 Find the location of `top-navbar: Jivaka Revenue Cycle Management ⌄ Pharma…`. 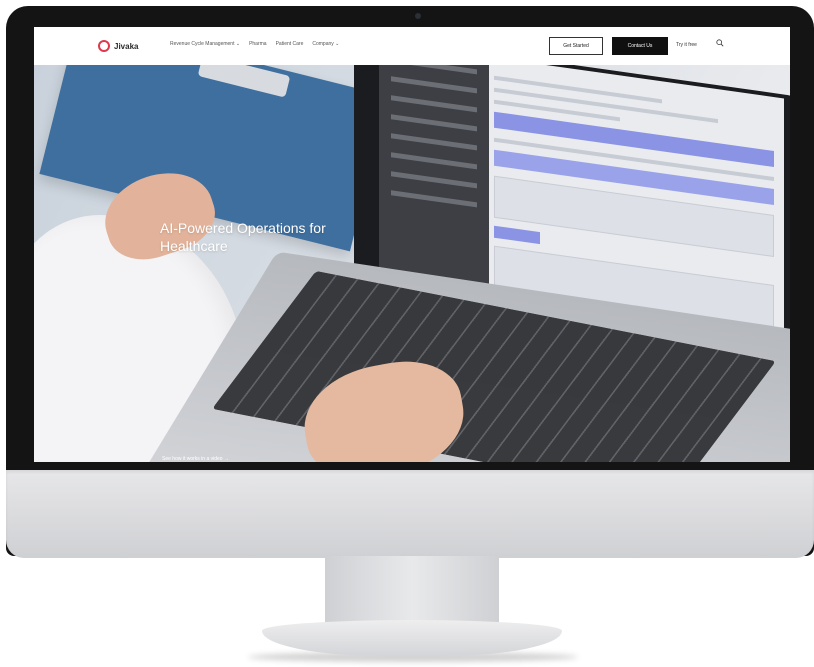

top-navbar: Jivaka Revenue Cycle Management ⌄ Pharma… is located at coordinates (412, 46).